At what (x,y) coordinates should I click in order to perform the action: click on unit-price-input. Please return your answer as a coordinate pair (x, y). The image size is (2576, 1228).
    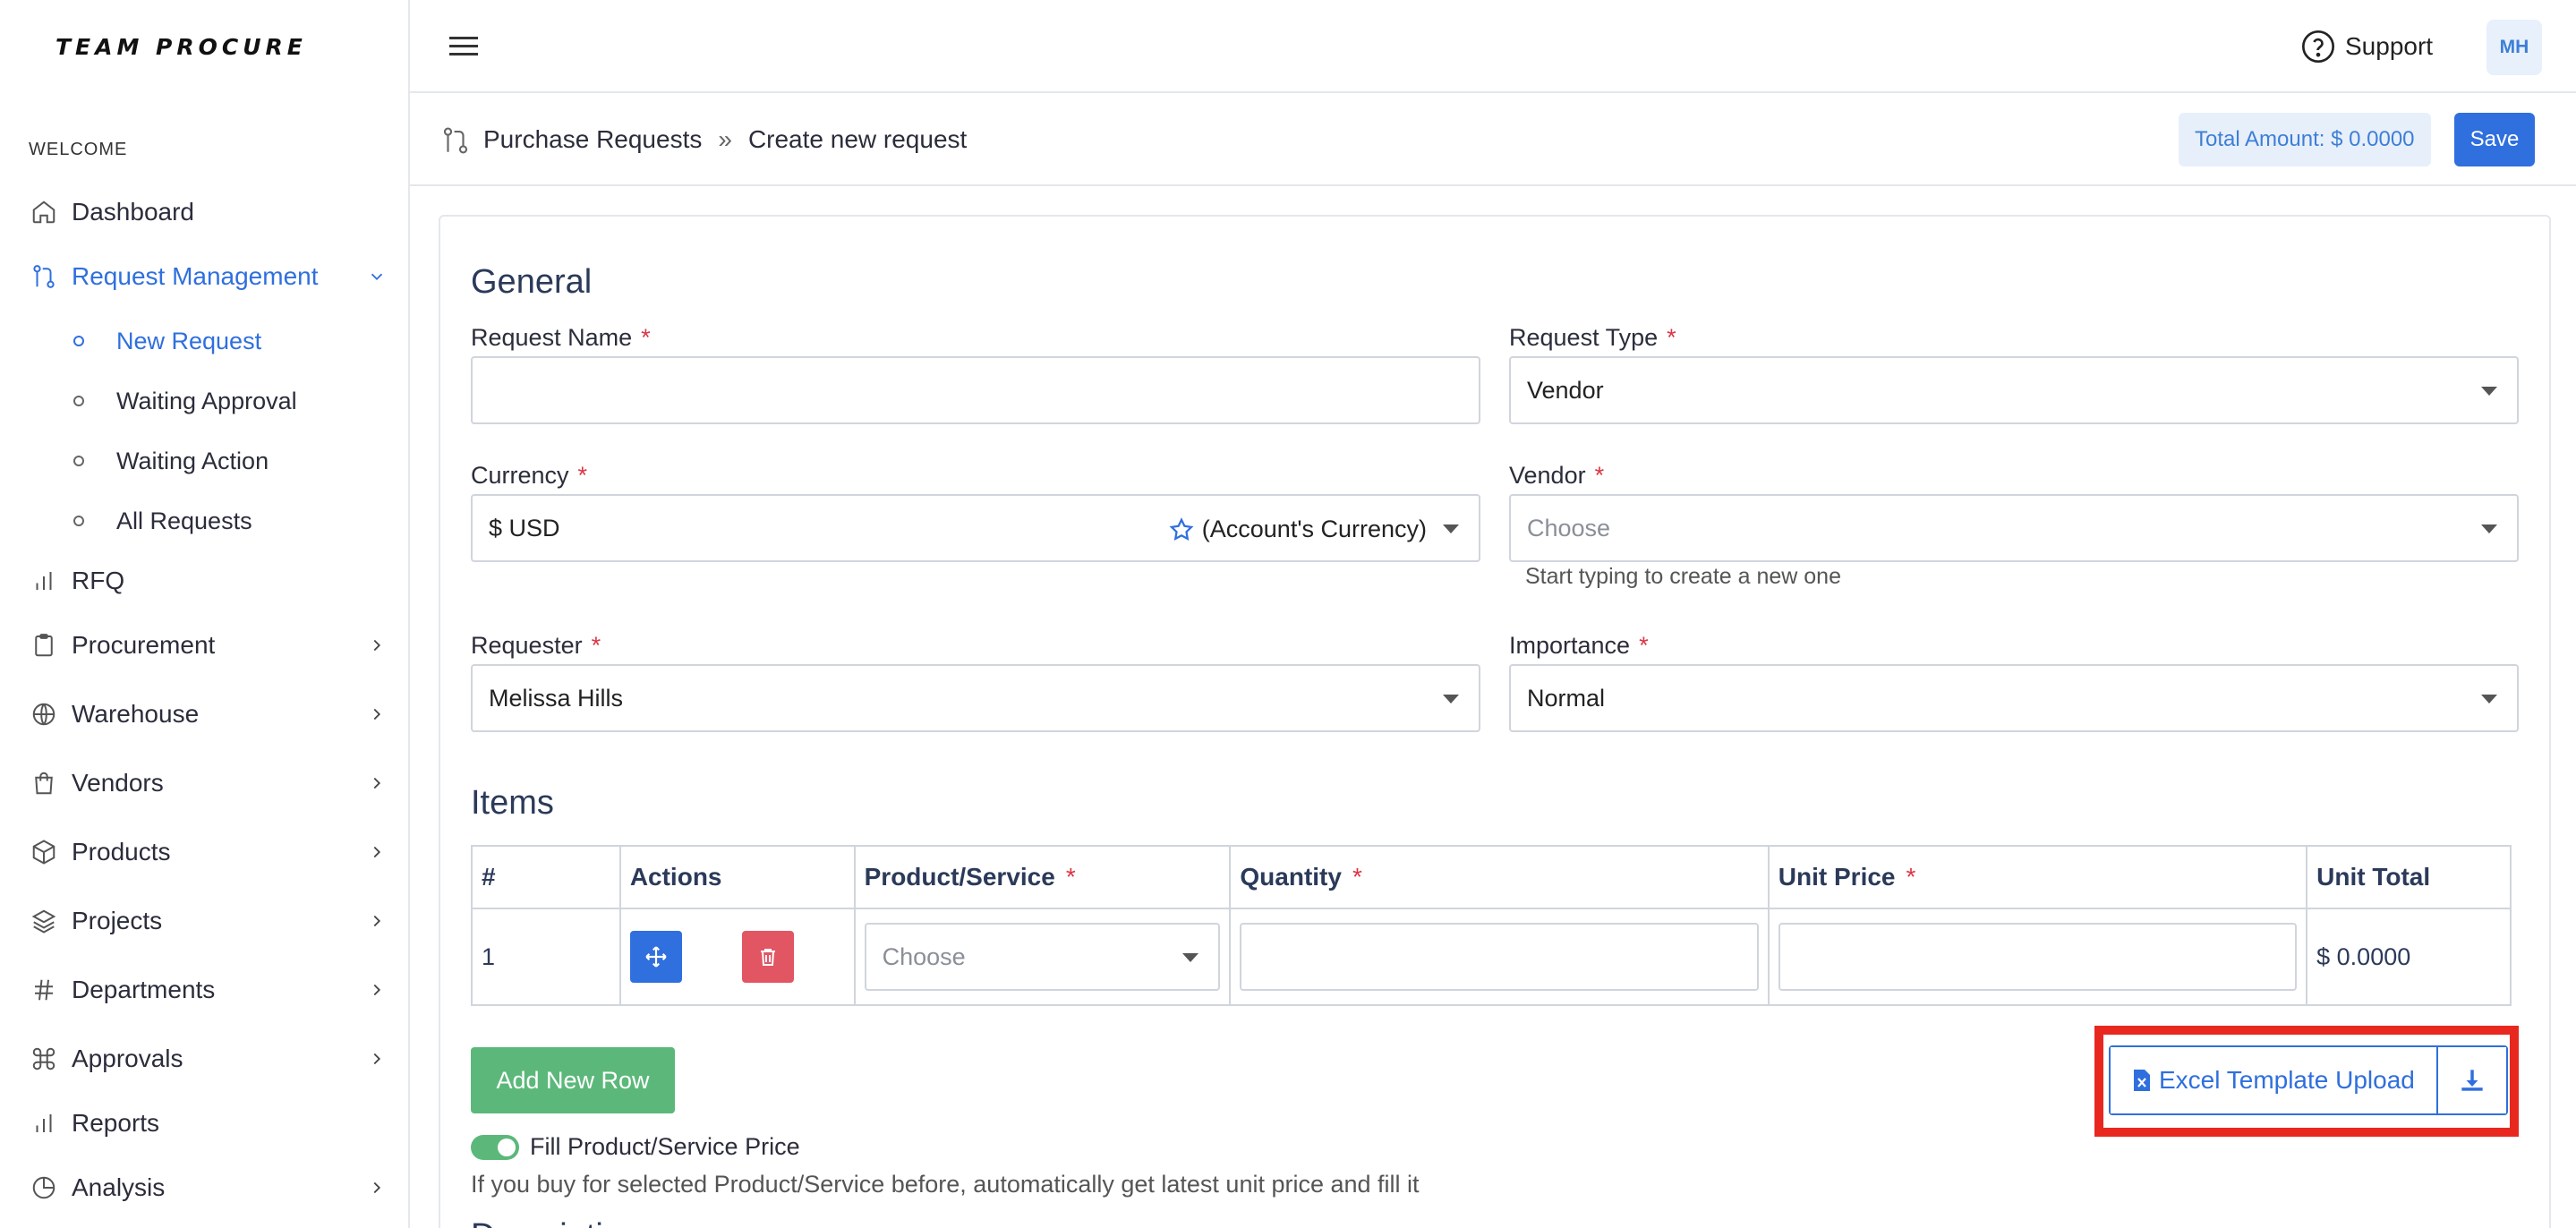
    Looking at the image, I should click on (2038, 957).